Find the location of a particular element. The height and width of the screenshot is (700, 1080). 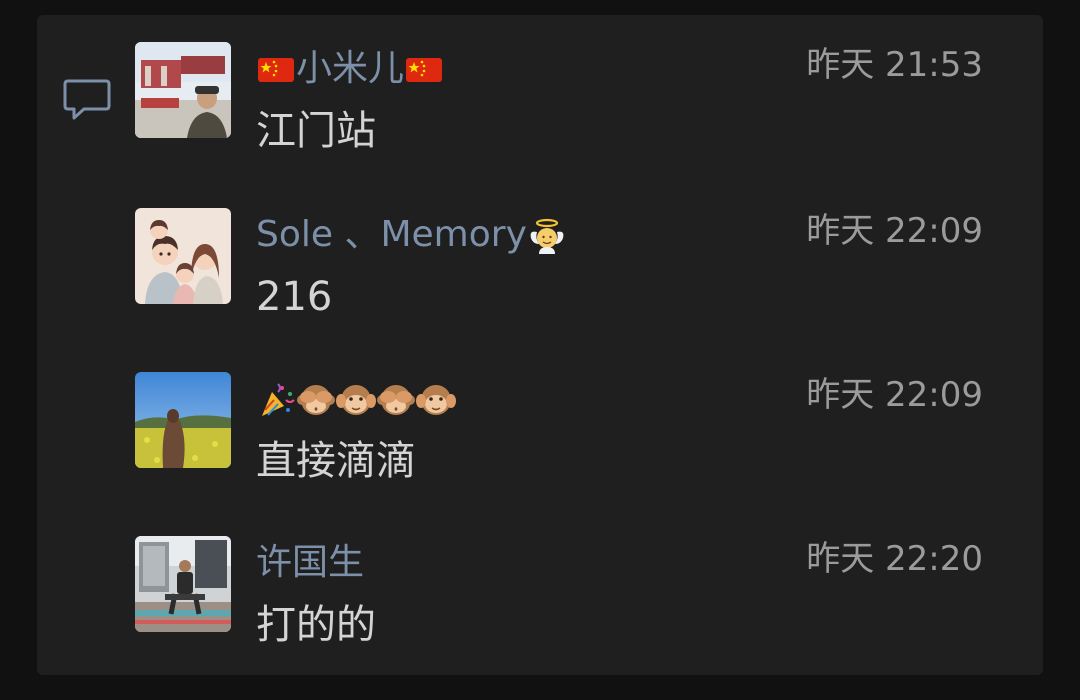

sender-name: 小米儿 is located at coordinates (350, 69).